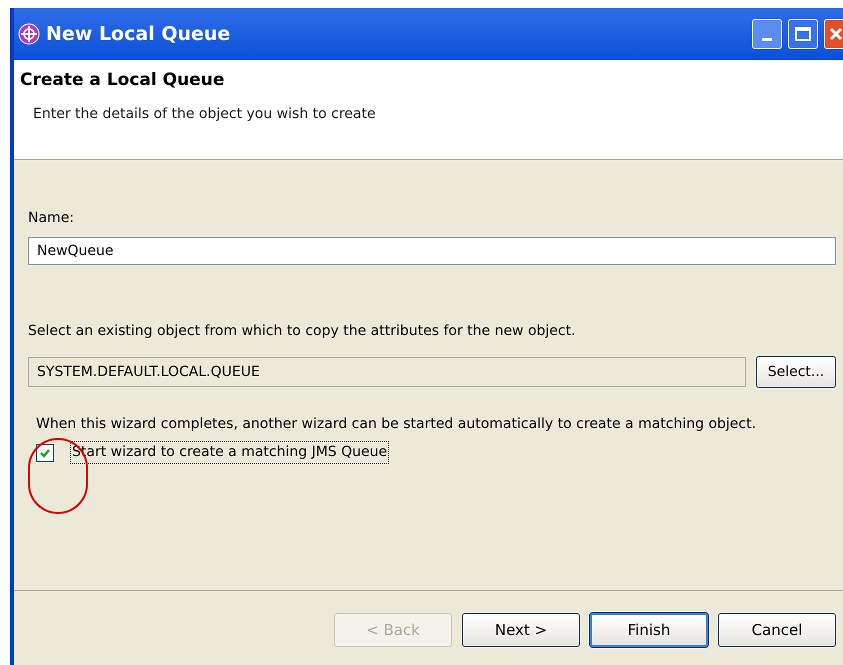  What do you see at coordinates (432, 251) in the screenshot?
I see `name-input: NewQueue` at bounding box center [432, 251].